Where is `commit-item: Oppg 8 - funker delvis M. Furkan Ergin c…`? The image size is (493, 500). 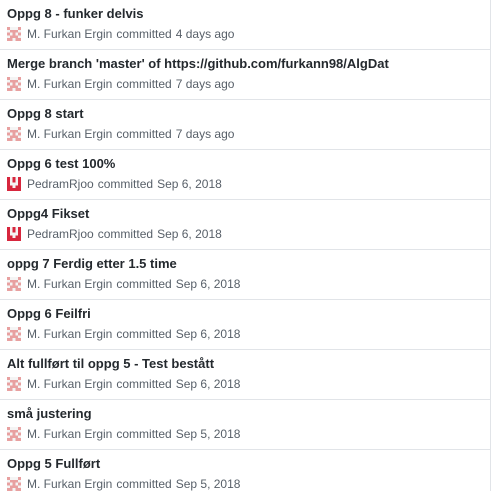
commit-item: Oppg 8 - funker delvis M. Furkan Ergin c… is located at coordinates (245, 25).